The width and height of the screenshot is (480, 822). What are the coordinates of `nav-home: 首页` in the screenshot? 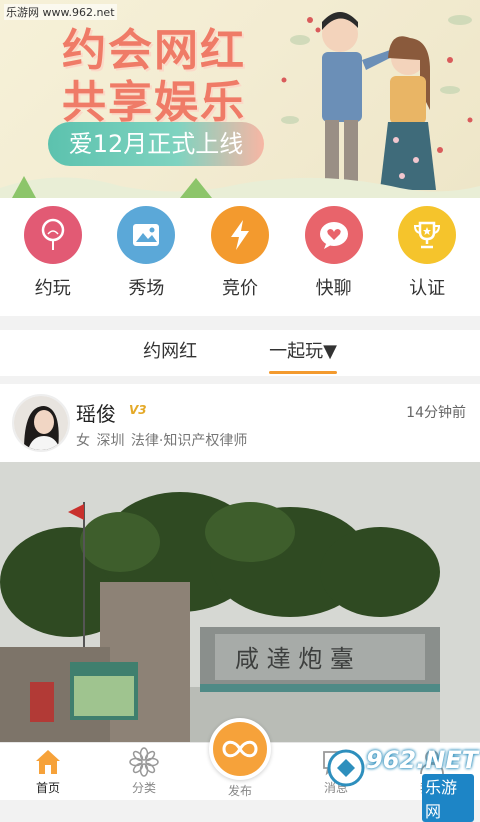 It's located at (48, 771).